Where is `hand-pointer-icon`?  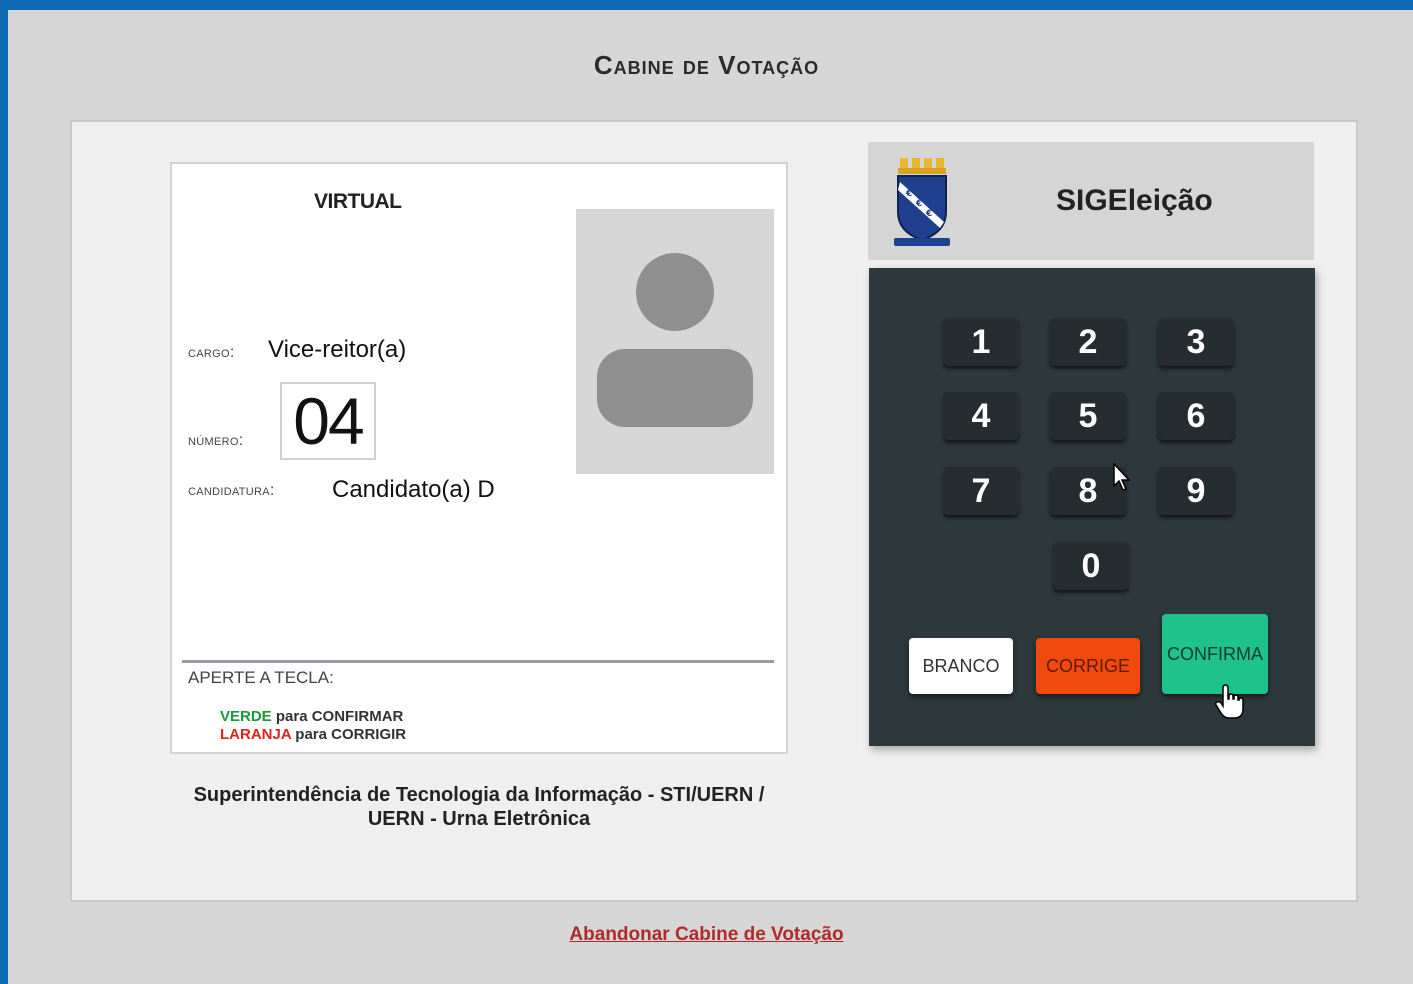
hand-pointer-icon is located at coordinates (1229, 701).